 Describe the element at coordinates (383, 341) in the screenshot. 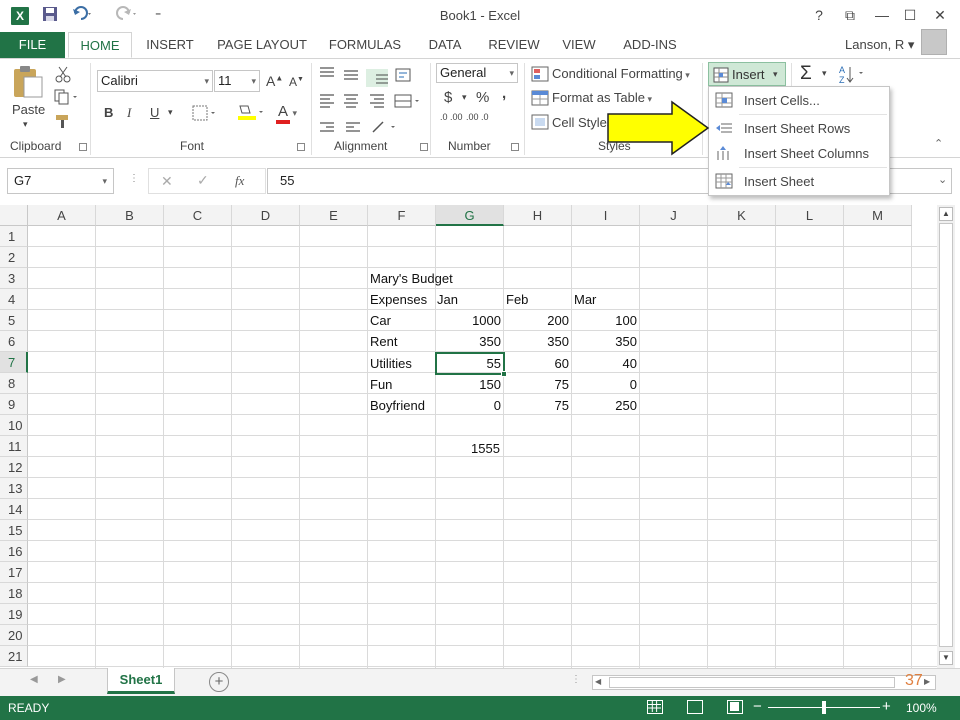

I see `cell-label: Rent` at that location.